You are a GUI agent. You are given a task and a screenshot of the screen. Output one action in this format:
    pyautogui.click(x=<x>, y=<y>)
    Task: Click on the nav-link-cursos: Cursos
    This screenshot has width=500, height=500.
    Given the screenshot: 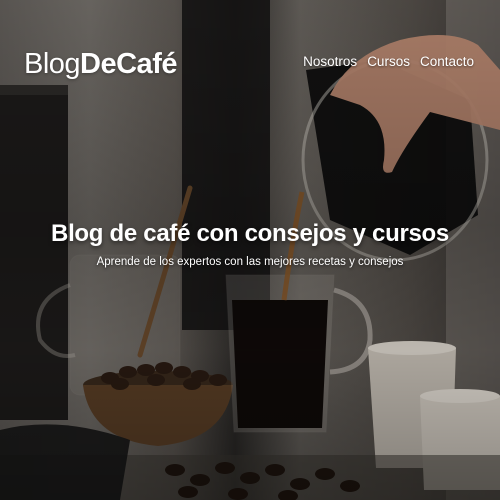 What is the action you would take?
    pyautogui.click(x=388, y=62)
    